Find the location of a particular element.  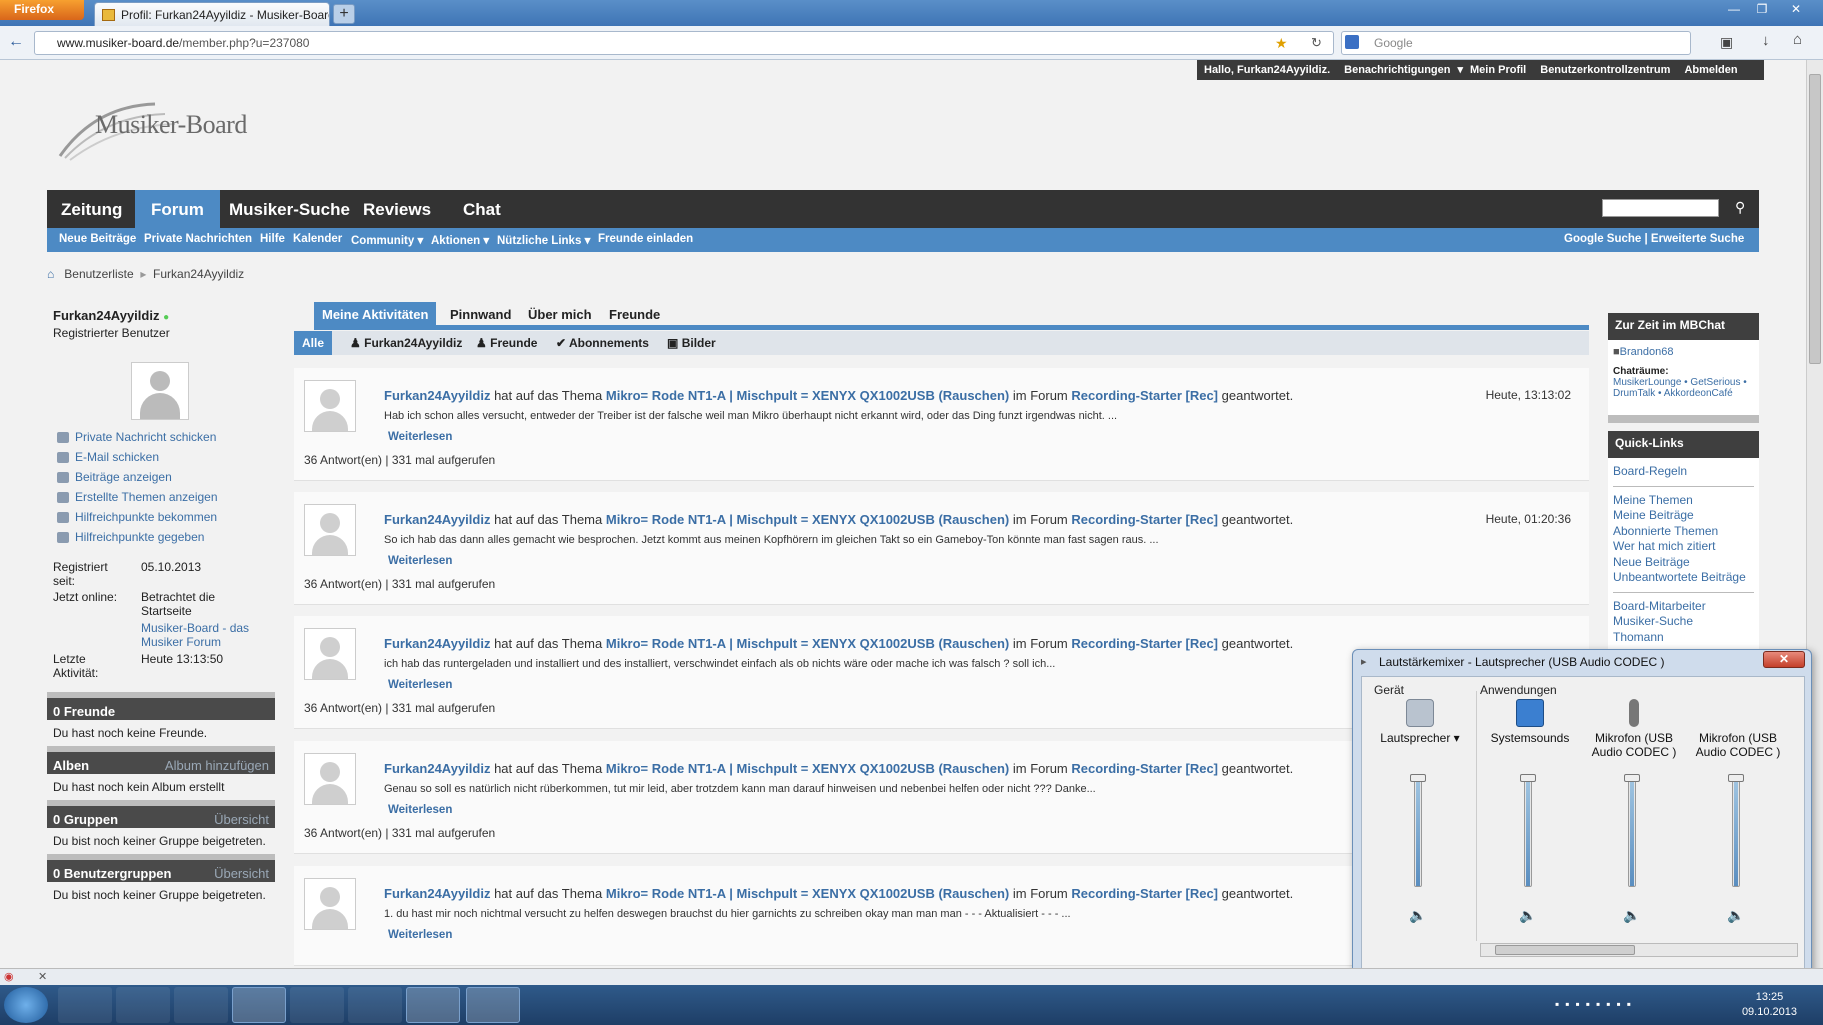

subnav-aktionen: Aktionen ▾ is located at coordinates (460, 240).